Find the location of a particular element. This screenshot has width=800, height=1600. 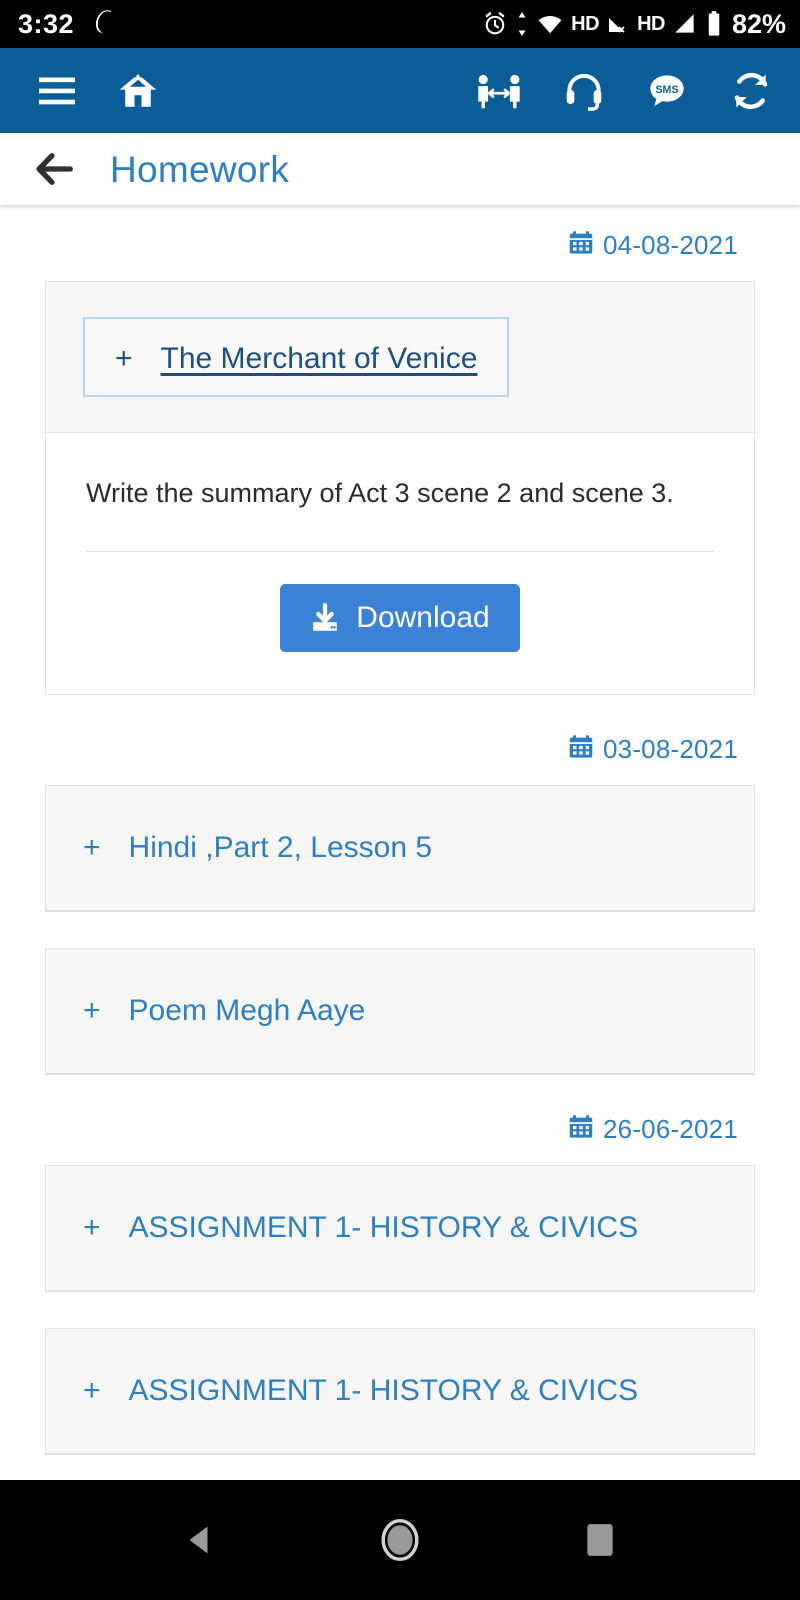

date-header: 04-08-2021 is located at coordinates (400, 245).